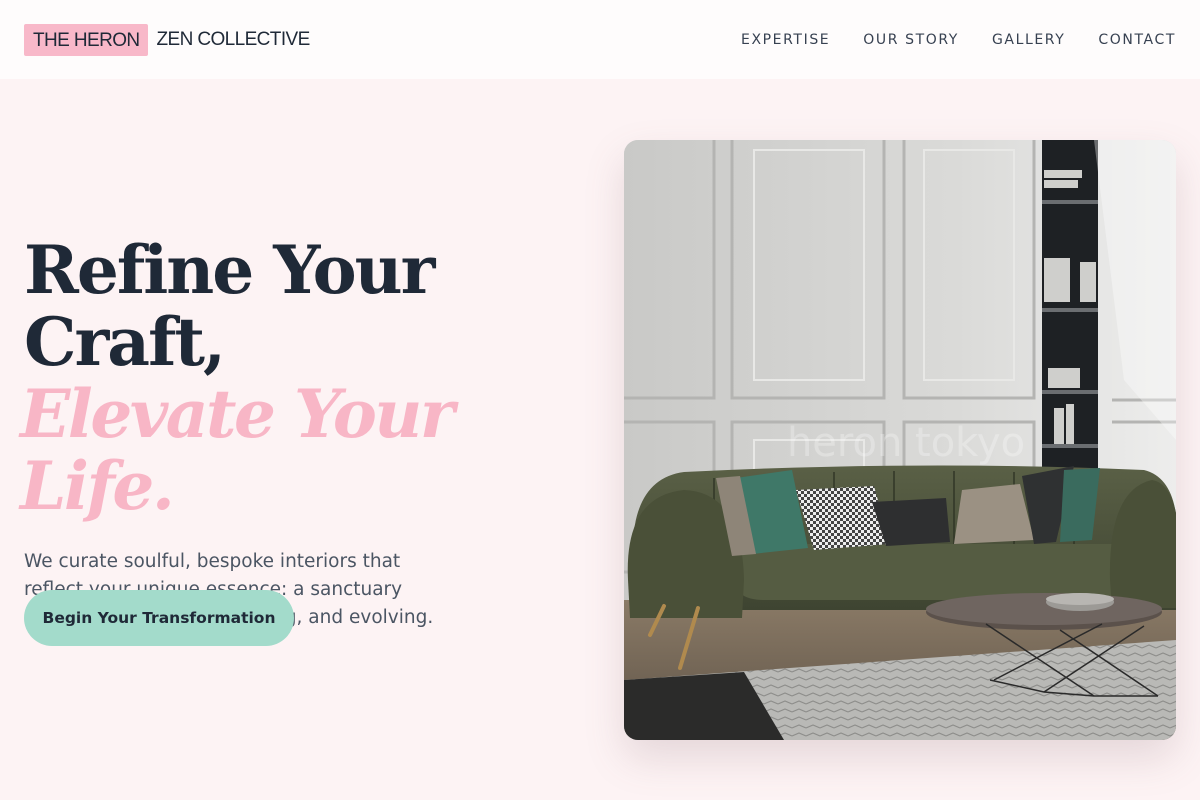  Describe the element at coordinates (229, 270) in the screenshot. I see `headline-line-1: Refine Your` at that location.